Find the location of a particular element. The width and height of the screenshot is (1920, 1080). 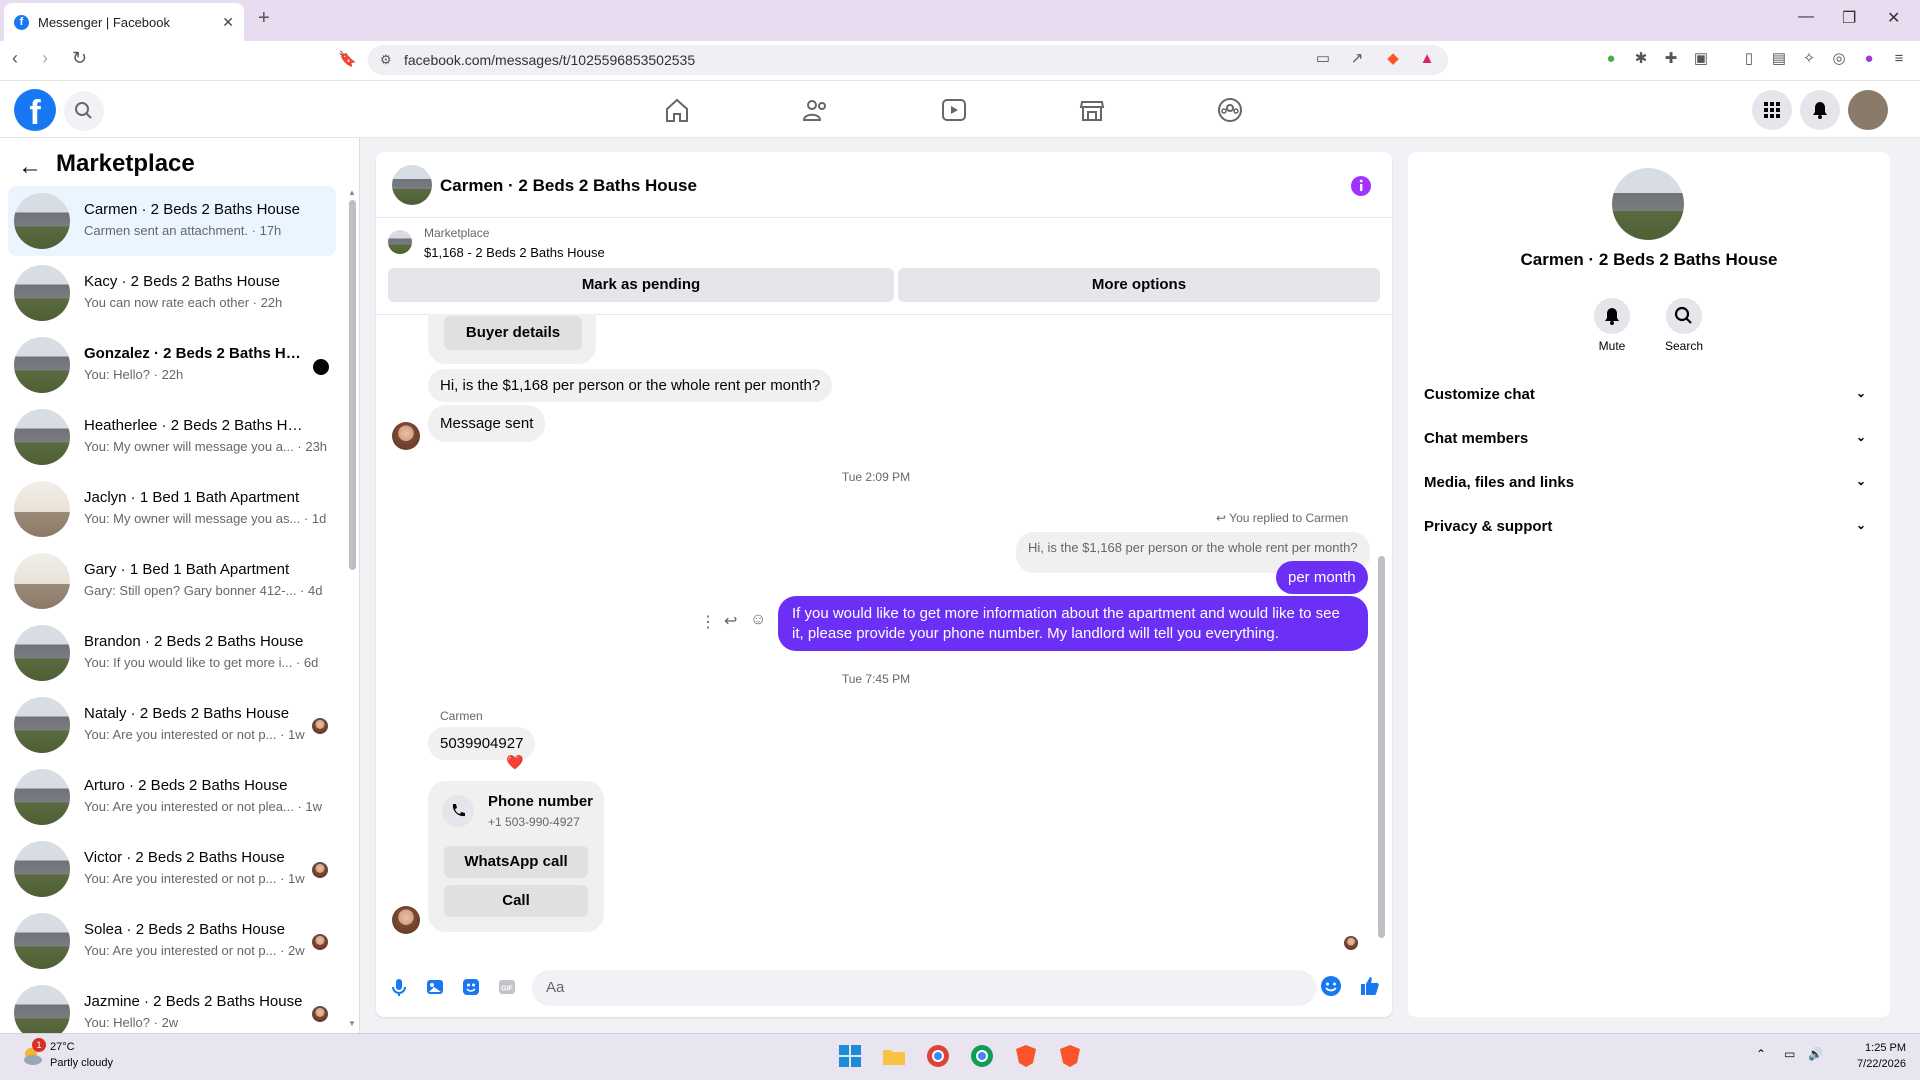

reload-icon: ↻ is located at coordinates (79, 58).